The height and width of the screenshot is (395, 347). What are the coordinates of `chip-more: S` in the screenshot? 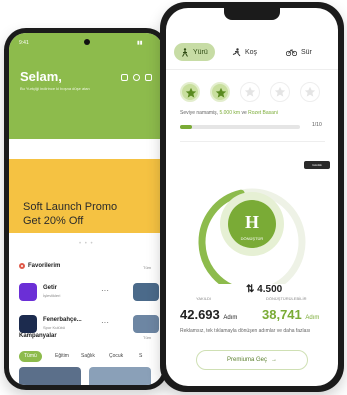 It's located at (140, 356).